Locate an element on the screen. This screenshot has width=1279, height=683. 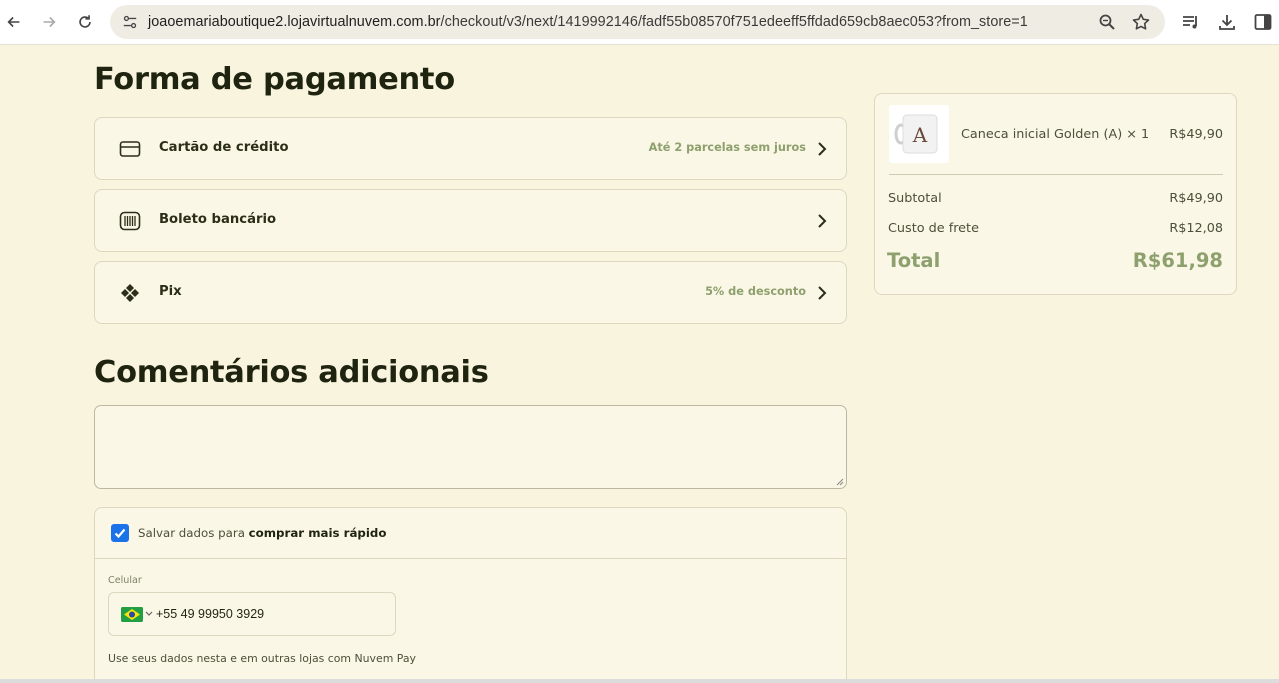
pix-icon is located at coordinates (130, 293).